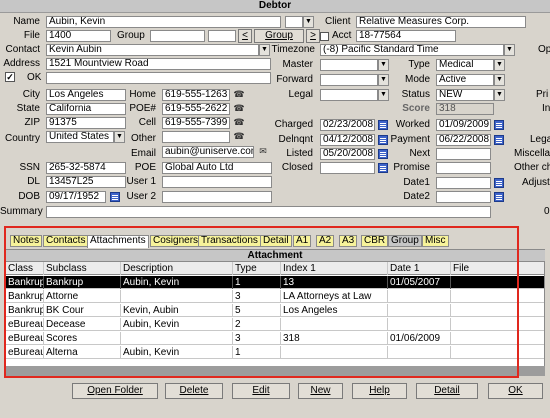 The width and height of the screenshot is (550, 418). What do you see at coordinates (499, 80) in the screenshot?
I see `mode-dropdown-button: ▼` at bounding box center [499, 80].